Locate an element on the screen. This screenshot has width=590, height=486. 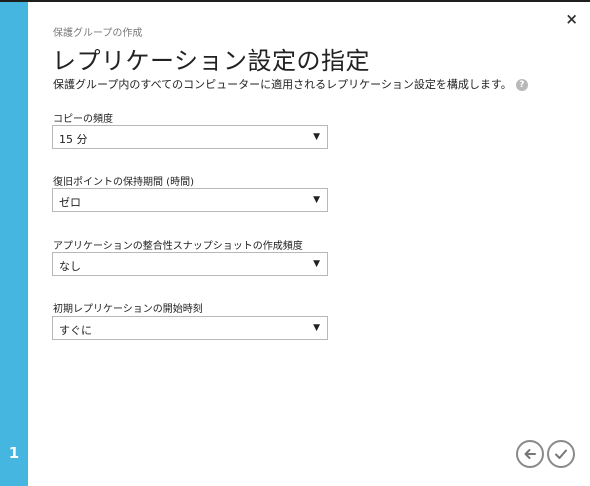
finish-button is located at coordinates (561, 454).